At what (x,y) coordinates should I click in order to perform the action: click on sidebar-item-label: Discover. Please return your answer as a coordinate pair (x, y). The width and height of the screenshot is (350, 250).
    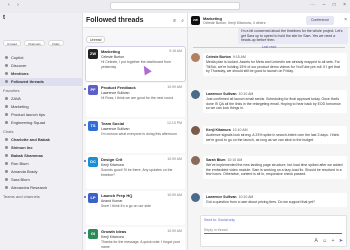
    Looking at the image, I should click on (19, 65).